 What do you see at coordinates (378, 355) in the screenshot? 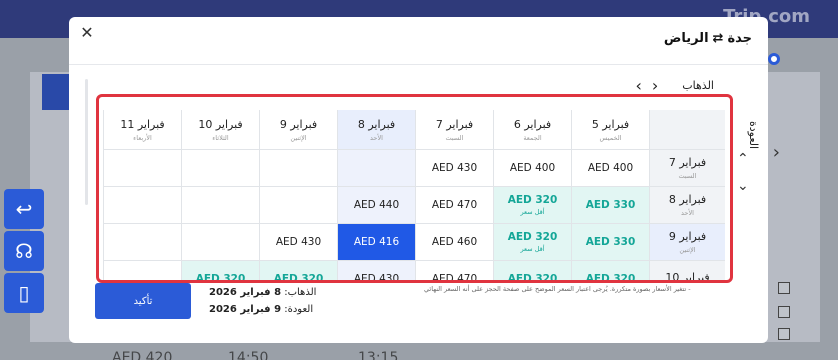
I see `flight-time-bg: 13:15` at bounding box center [378, 355].